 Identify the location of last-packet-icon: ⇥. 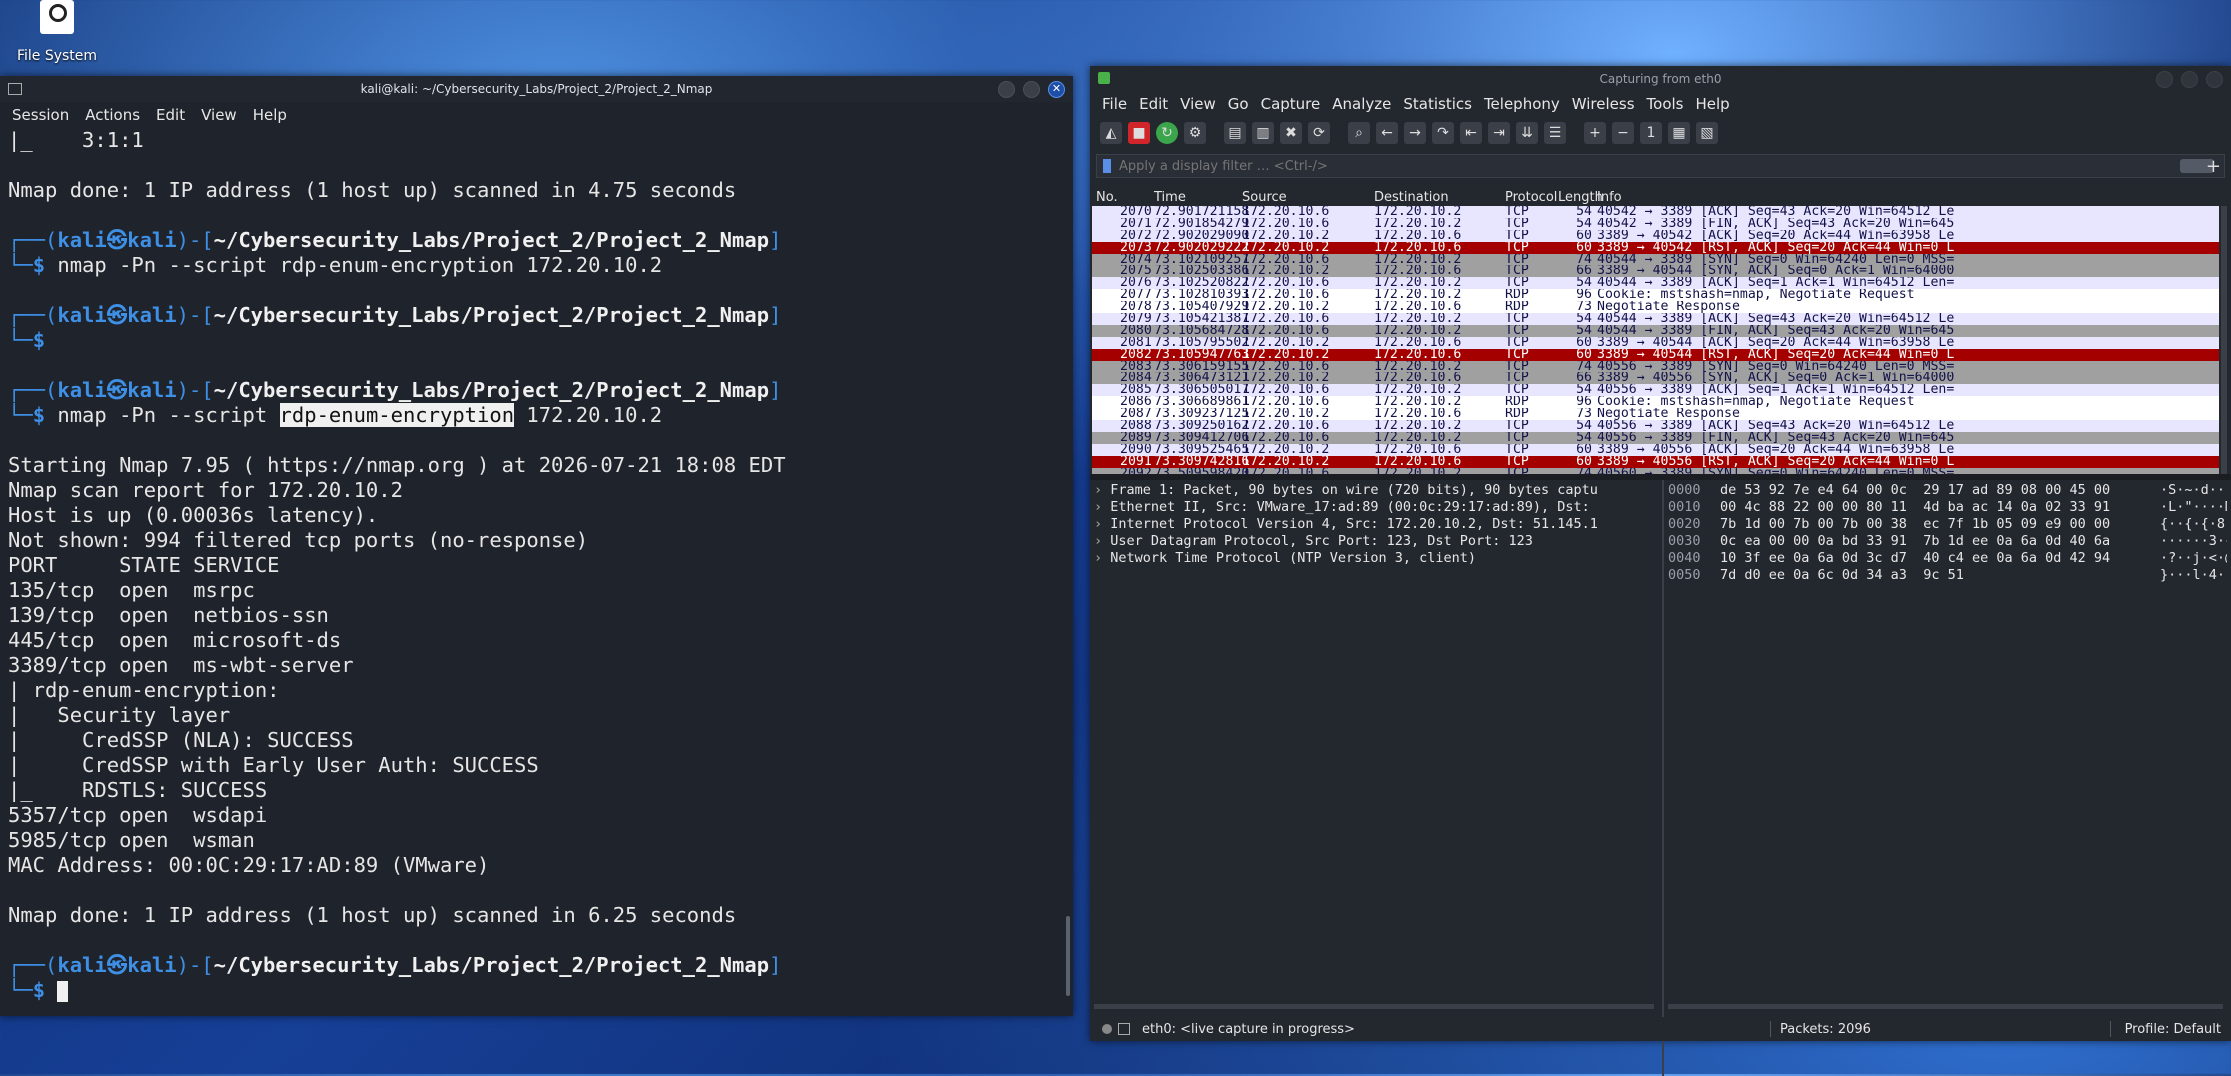
(1499, 133).